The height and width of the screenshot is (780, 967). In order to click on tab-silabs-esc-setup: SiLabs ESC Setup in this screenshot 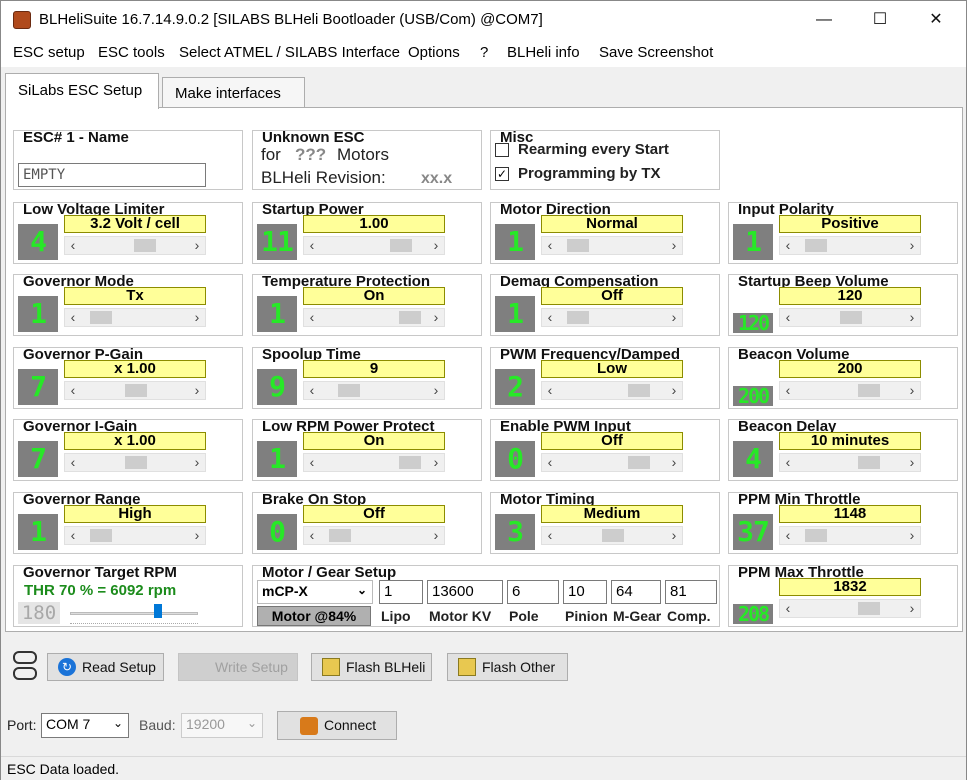, I will do `click(82, 91)`.